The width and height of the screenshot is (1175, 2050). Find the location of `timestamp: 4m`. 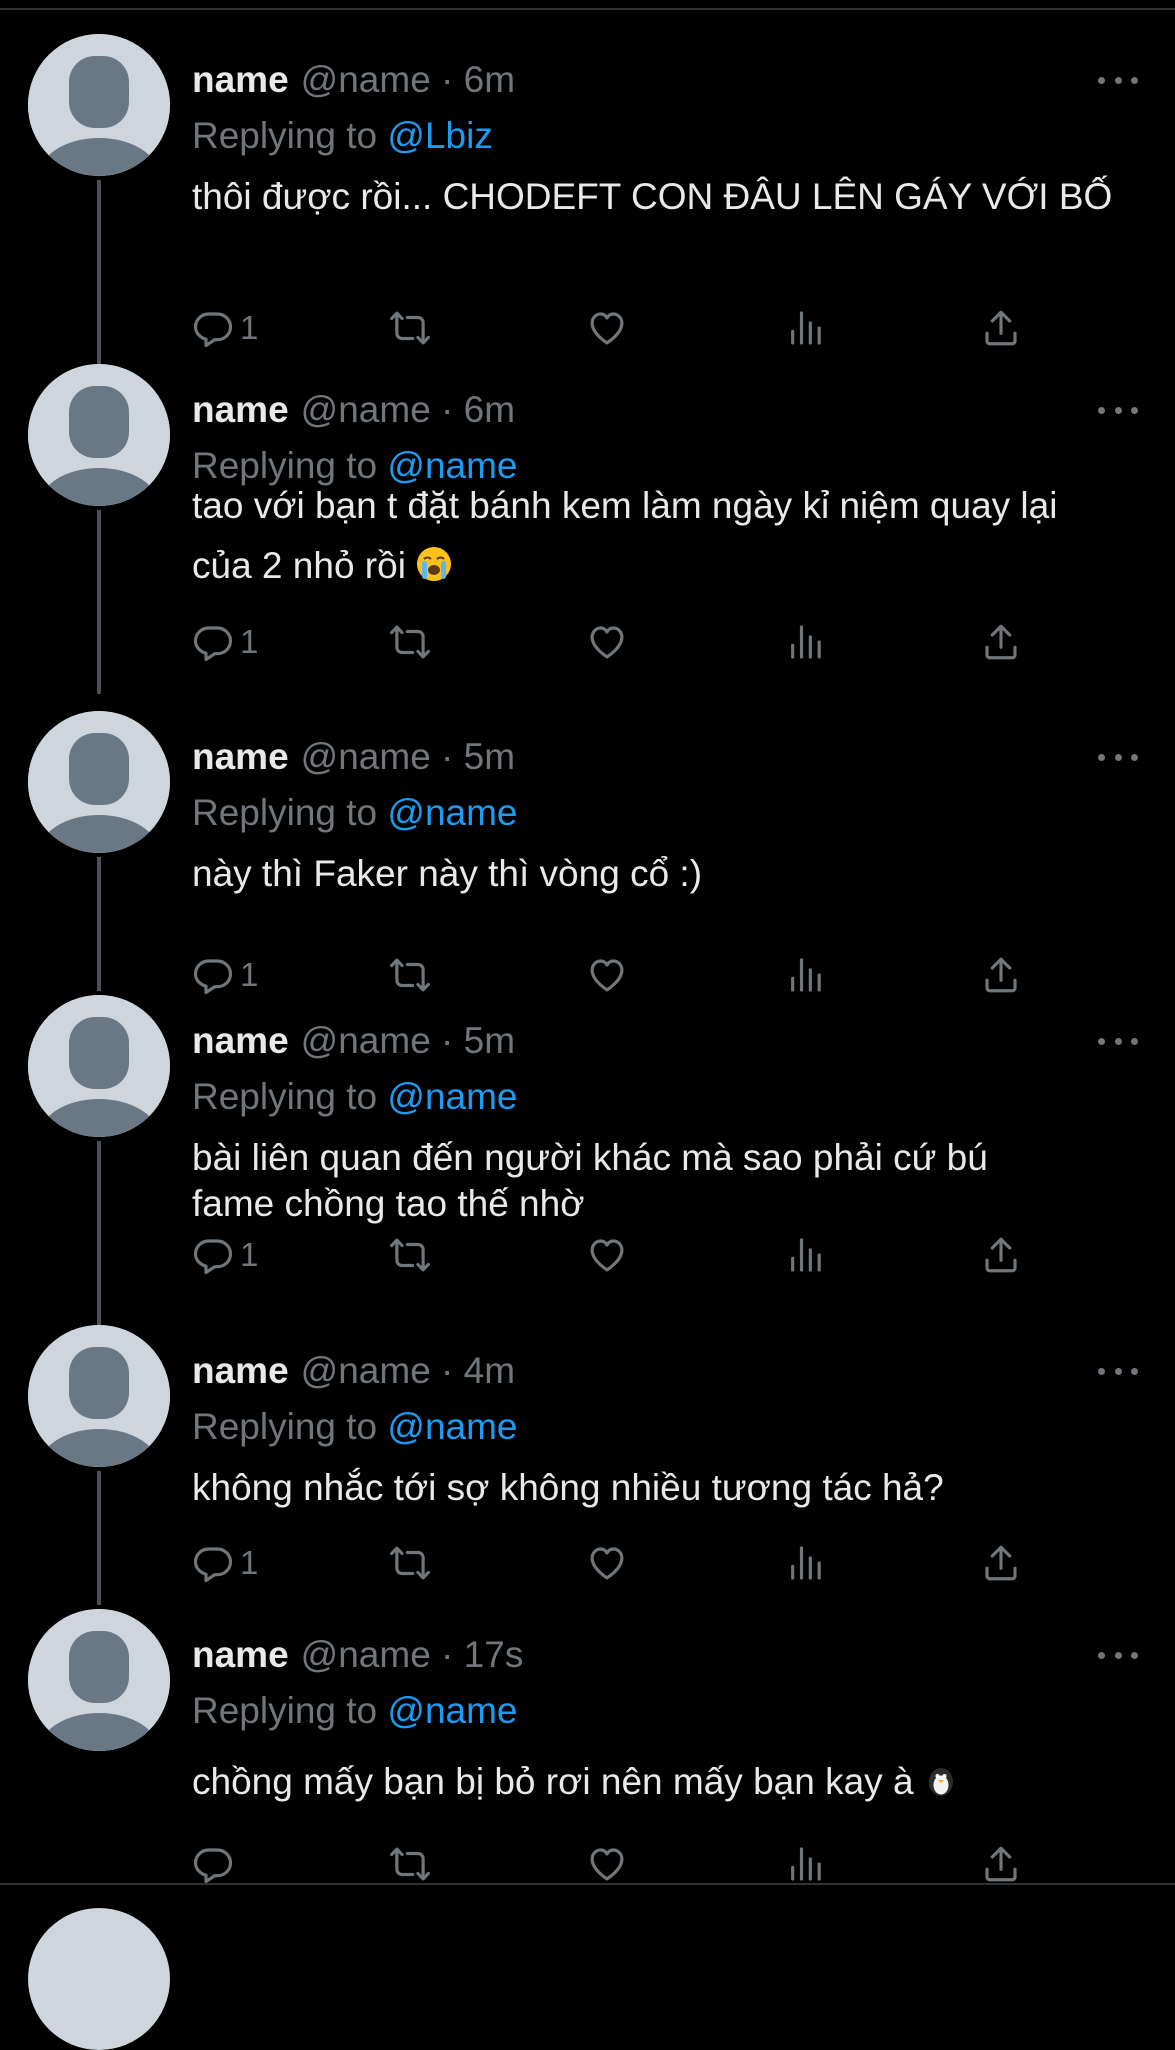

timestamp: 4m is located at coordinates (489, 1370).